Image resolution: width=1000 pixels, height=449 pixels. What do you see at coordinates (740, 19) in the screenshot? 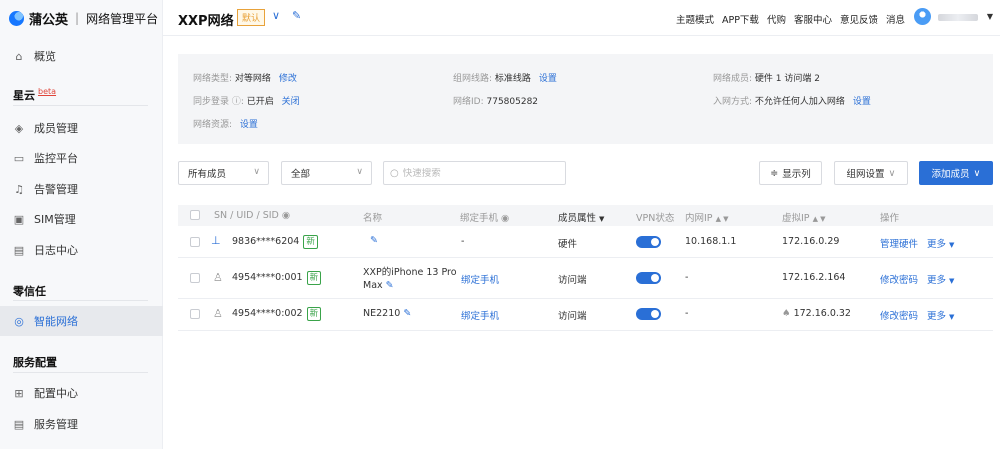
I see `link-app-download: APP下载` at bounding box center [740, 19].